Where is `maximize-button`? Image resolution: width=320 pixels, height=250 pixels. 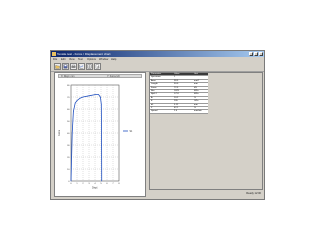 maximize-button is located at coordinates (256, 54).